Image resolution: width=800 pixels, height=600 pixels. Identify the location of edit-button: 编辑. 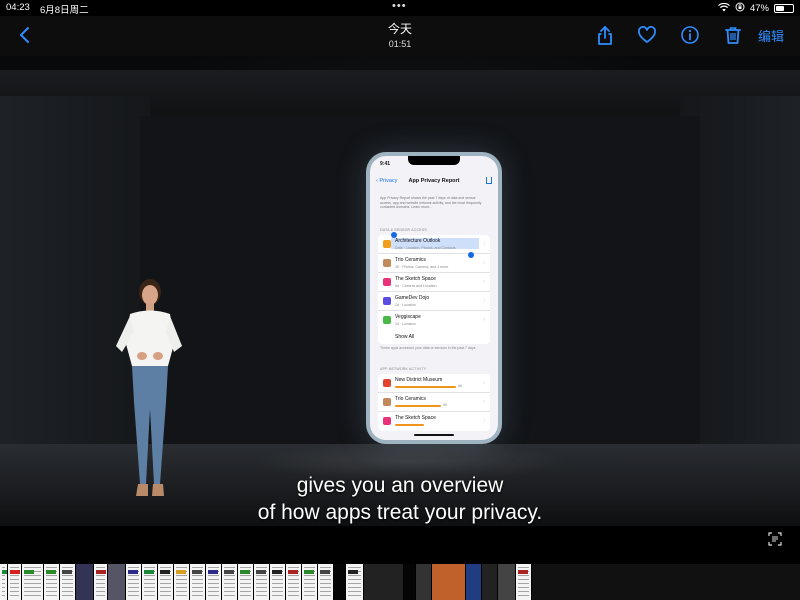
(771, 35).